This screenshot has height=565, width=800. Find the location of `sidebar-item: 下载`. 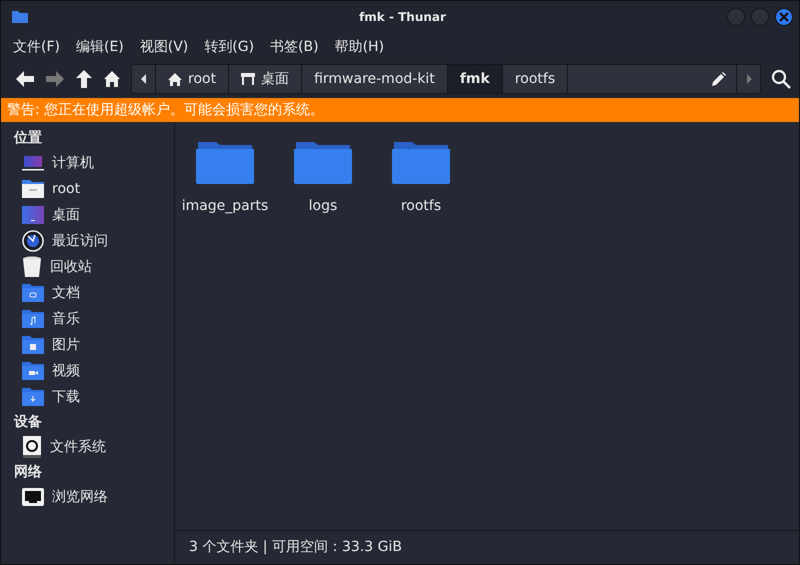

sidebar-item: 下载 is located at coordinates (66, 397).